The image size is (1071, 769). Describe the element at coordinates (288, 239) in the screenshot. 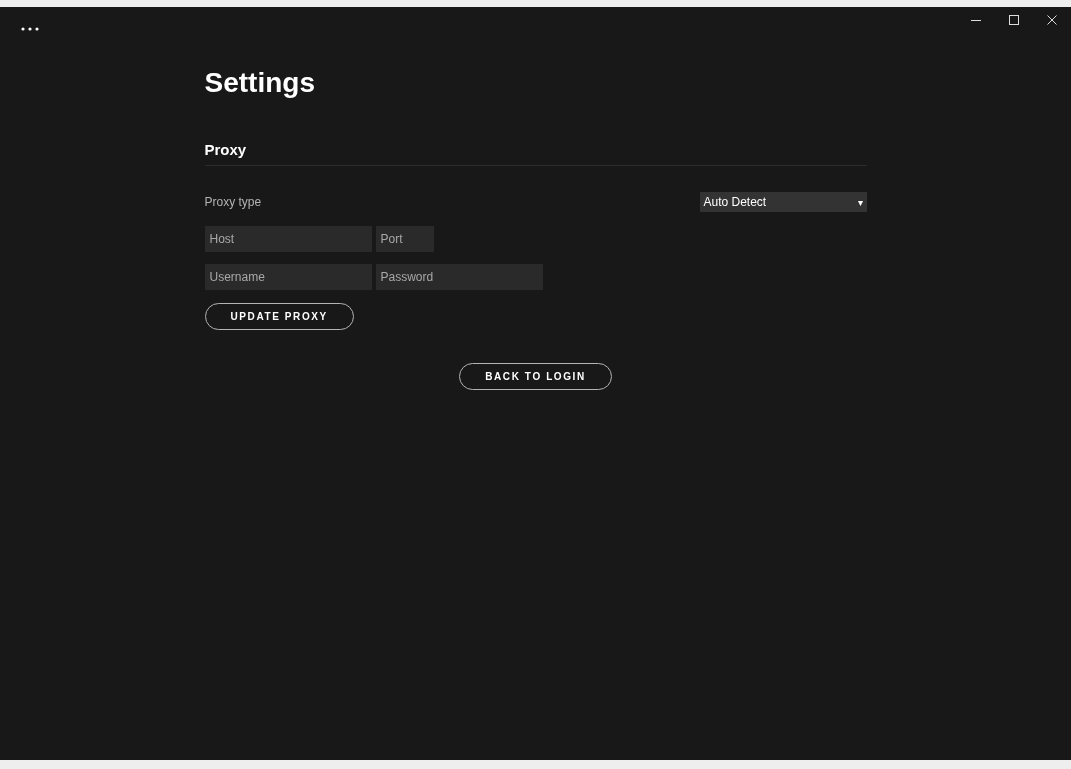

I see `input-field: Host` at that location.